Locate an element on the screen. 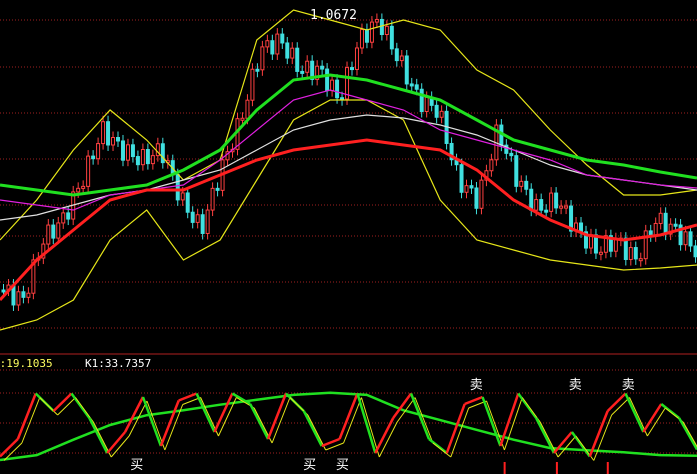 The image size is (697, 474). oscillator-j-segment is located at coordinates (620, 406).